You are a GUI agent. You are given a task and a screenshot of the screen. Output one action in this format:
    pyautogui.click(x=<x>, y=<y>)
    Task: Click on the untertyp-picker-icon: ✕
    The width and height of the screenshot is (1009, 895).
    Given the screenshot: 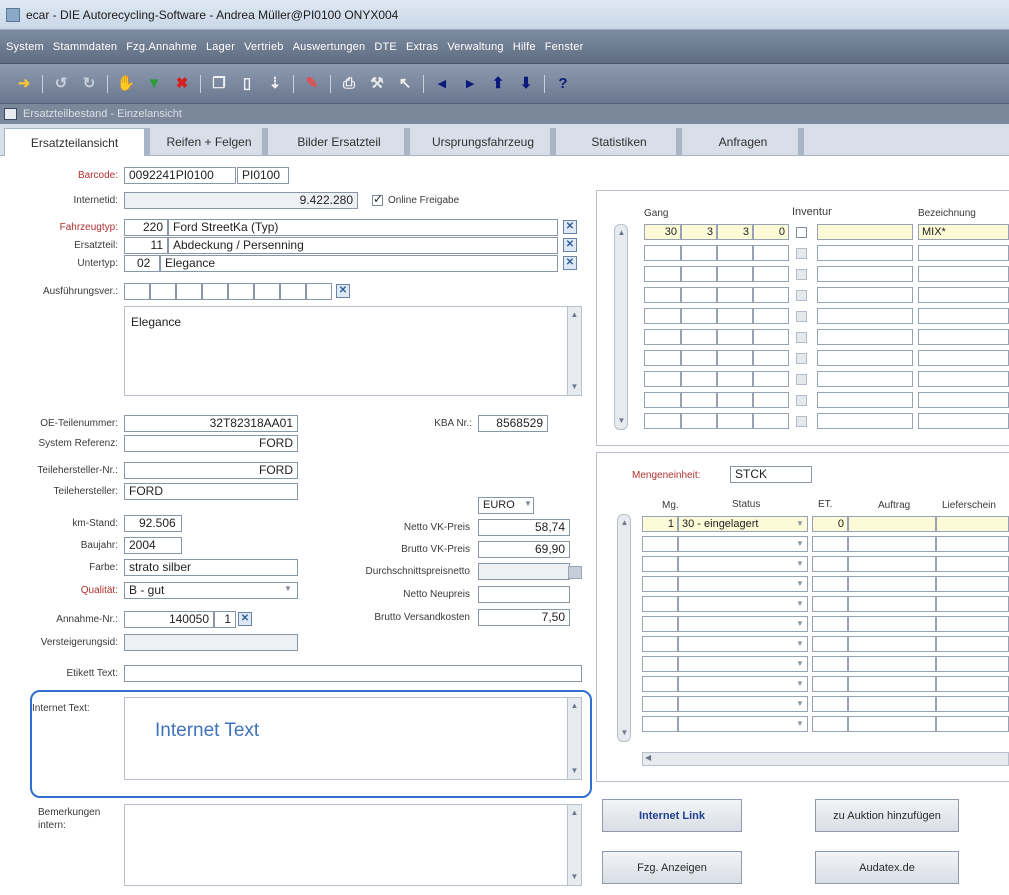 What is the action you would take?
    pyautogui.click(x=570, y=263)
    